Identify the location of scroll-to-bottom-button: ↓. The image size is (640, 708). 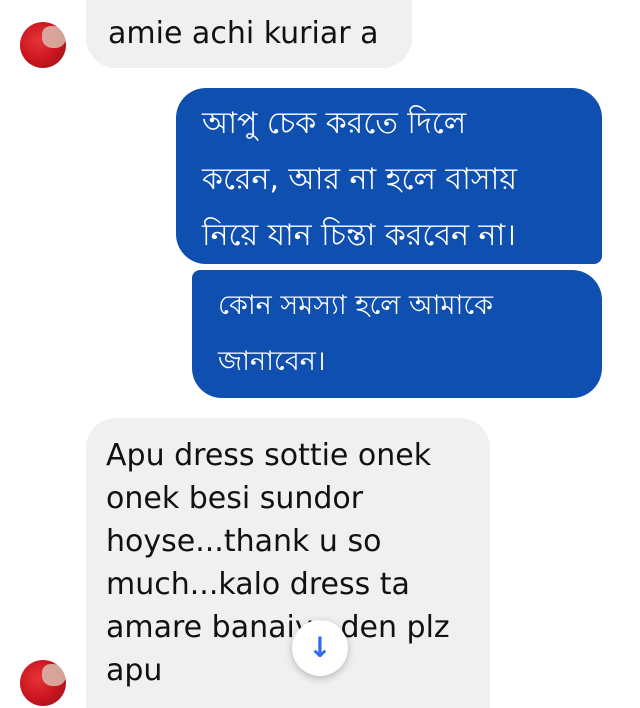
(320, 648).